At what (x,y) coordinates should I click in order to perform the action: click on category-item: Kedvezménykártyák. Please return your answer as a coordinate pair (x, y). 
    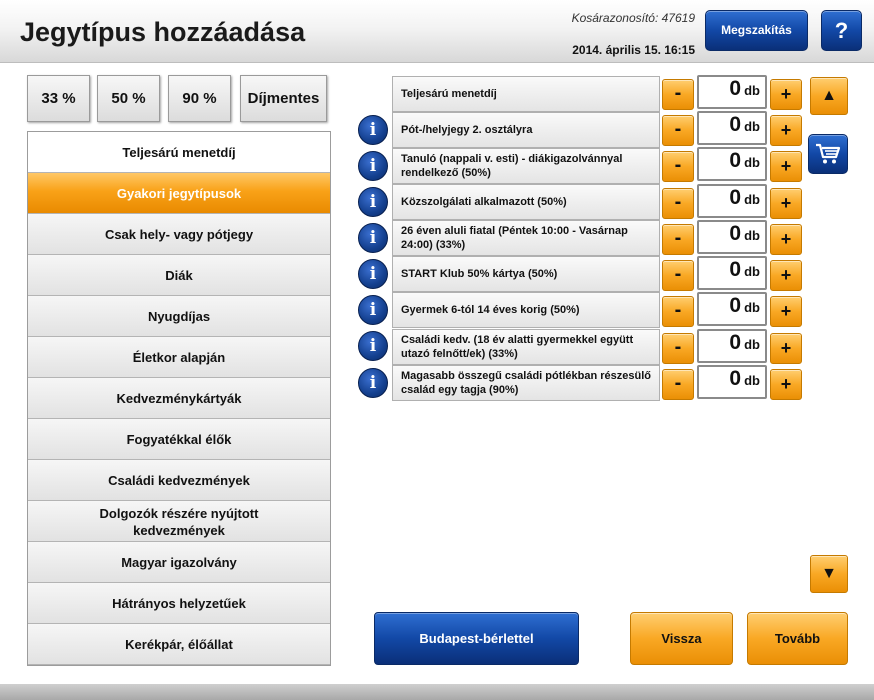
    Looking at the image, I should click on (179, 398).